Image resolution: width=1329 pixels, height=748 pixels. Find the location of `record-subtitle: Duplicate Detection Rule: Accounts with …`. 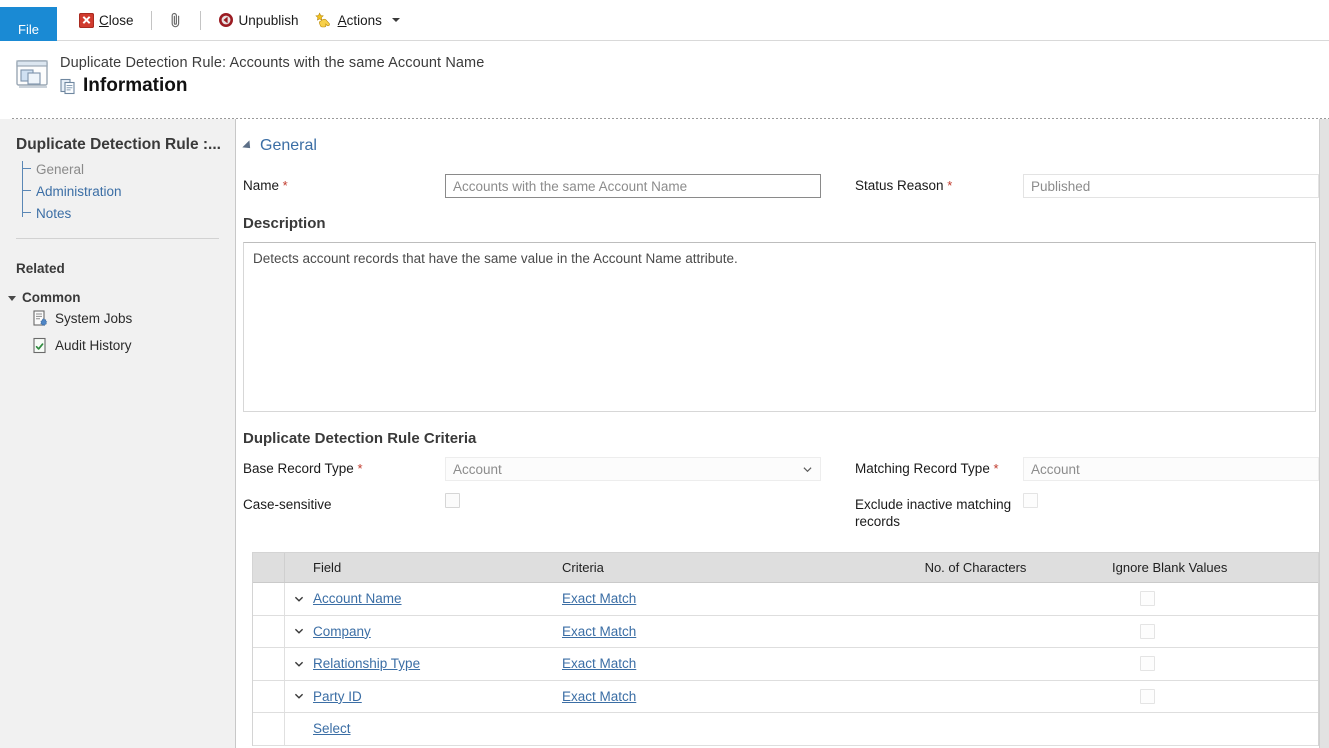

record-subtitle: Duplicate Detection Rule: Accounts with … is located at coordinates (272, 63).